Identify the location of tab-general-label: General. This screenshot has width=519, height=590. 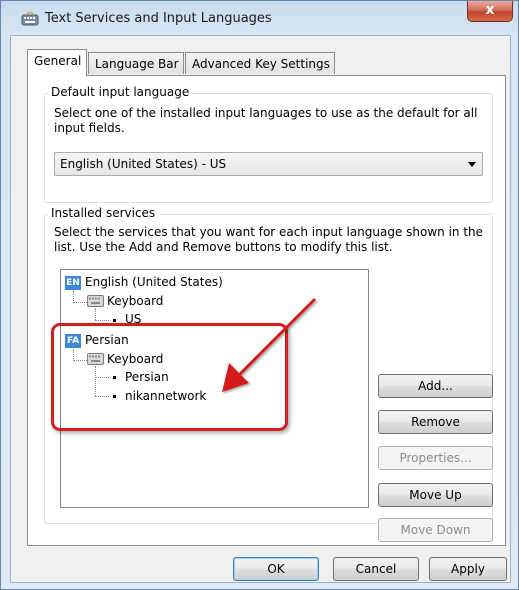
(58, 61).